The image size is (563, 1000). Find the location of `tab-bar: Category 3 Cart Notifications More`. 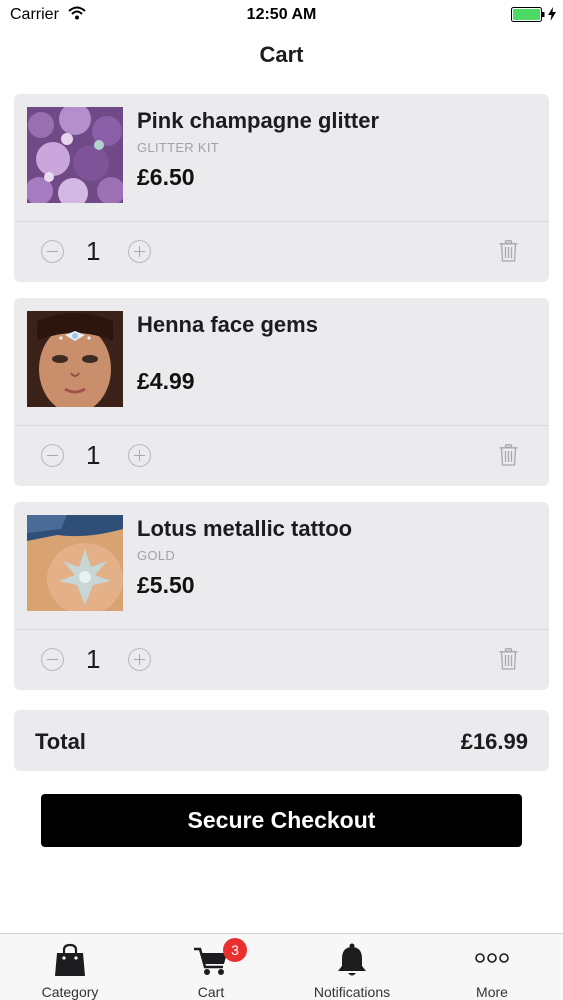

tab-bar: Category 3 Cart Notifications More is located at coordinates (281, 966).